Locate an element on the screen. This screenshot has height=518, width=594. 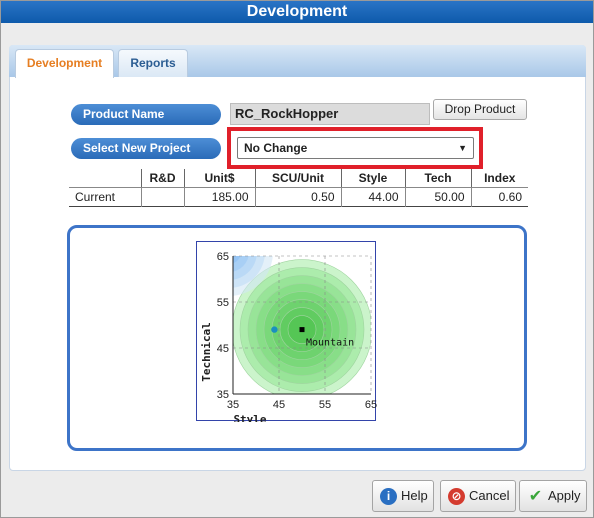
perceptual-map: 35 45 55 65 65 55 45 35 Style Technical Mountain is located at coordinates (286, 333).